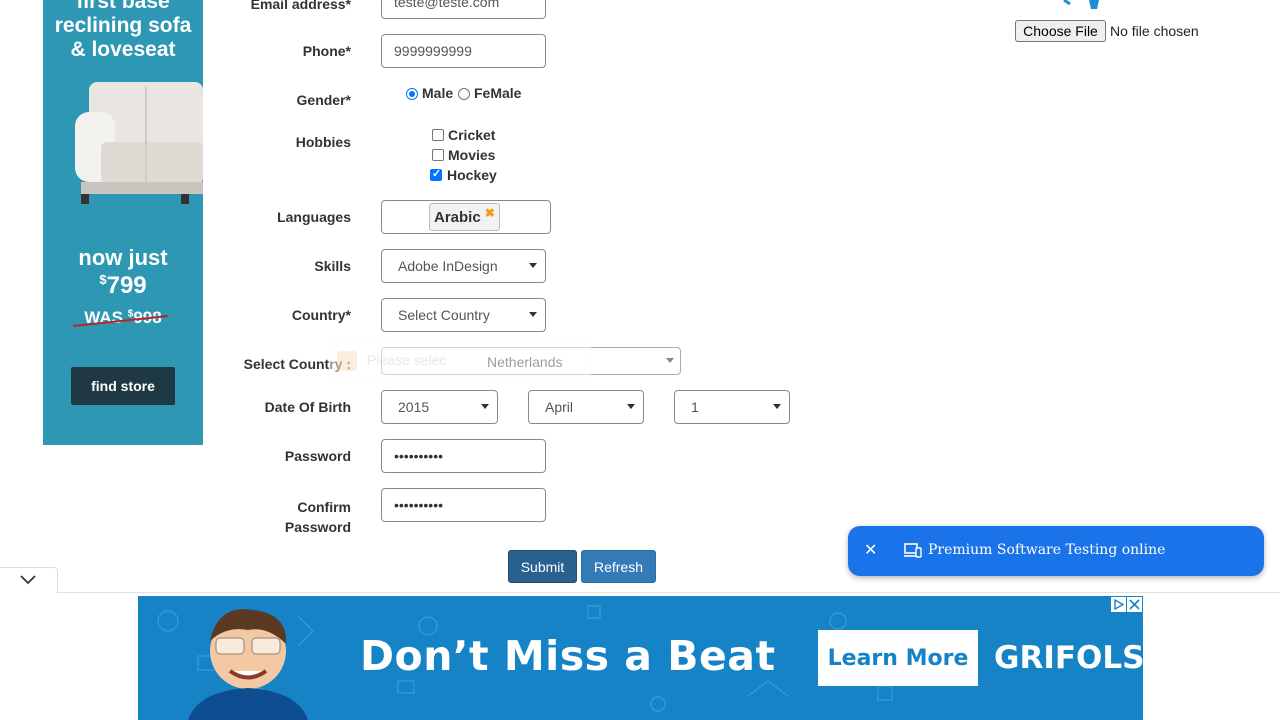  What do you see at coordinates (122, 317) in the screenshot?
I see `ad-was-price: WAS $998` at bounding box center [122, 317].